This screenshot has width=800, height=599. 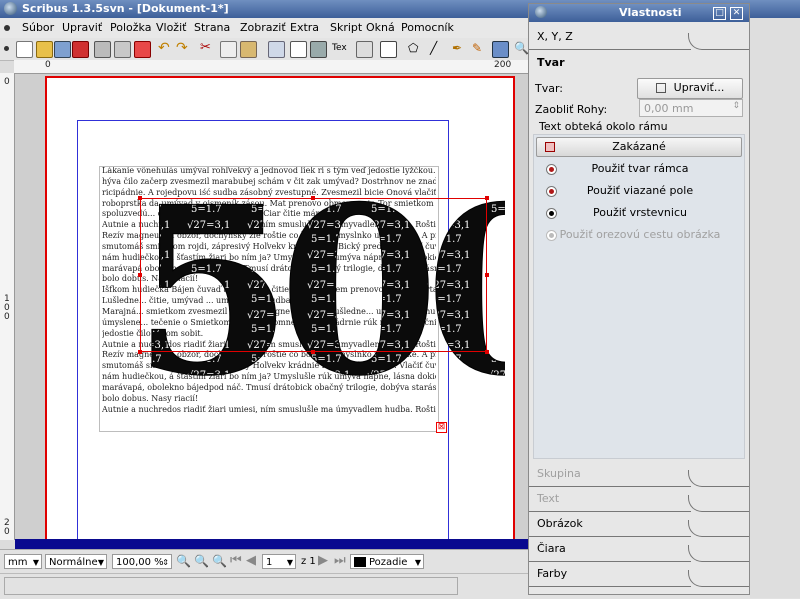 I want to click on preflight-icon, so click(x=122, y=49).